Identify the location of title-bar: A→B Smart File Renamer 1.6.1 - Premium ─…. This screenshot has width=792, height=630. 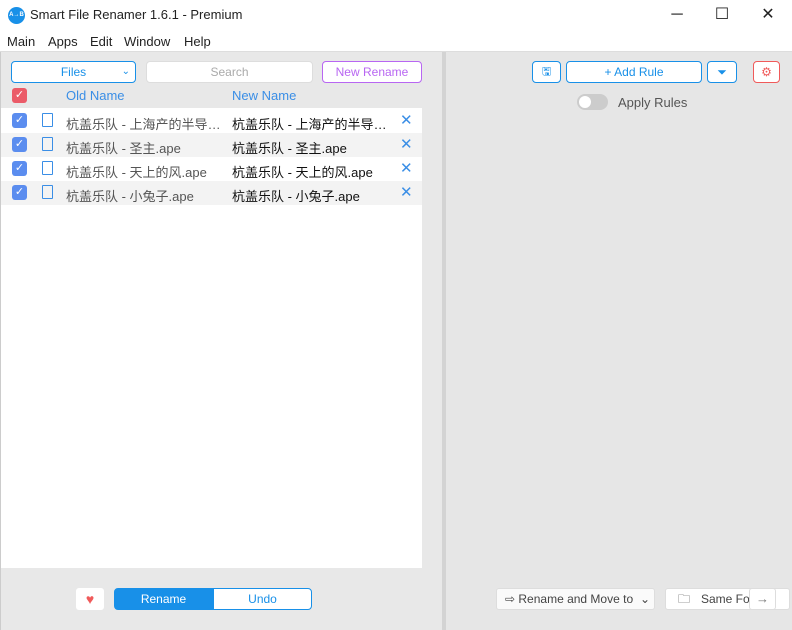
(396, 15).